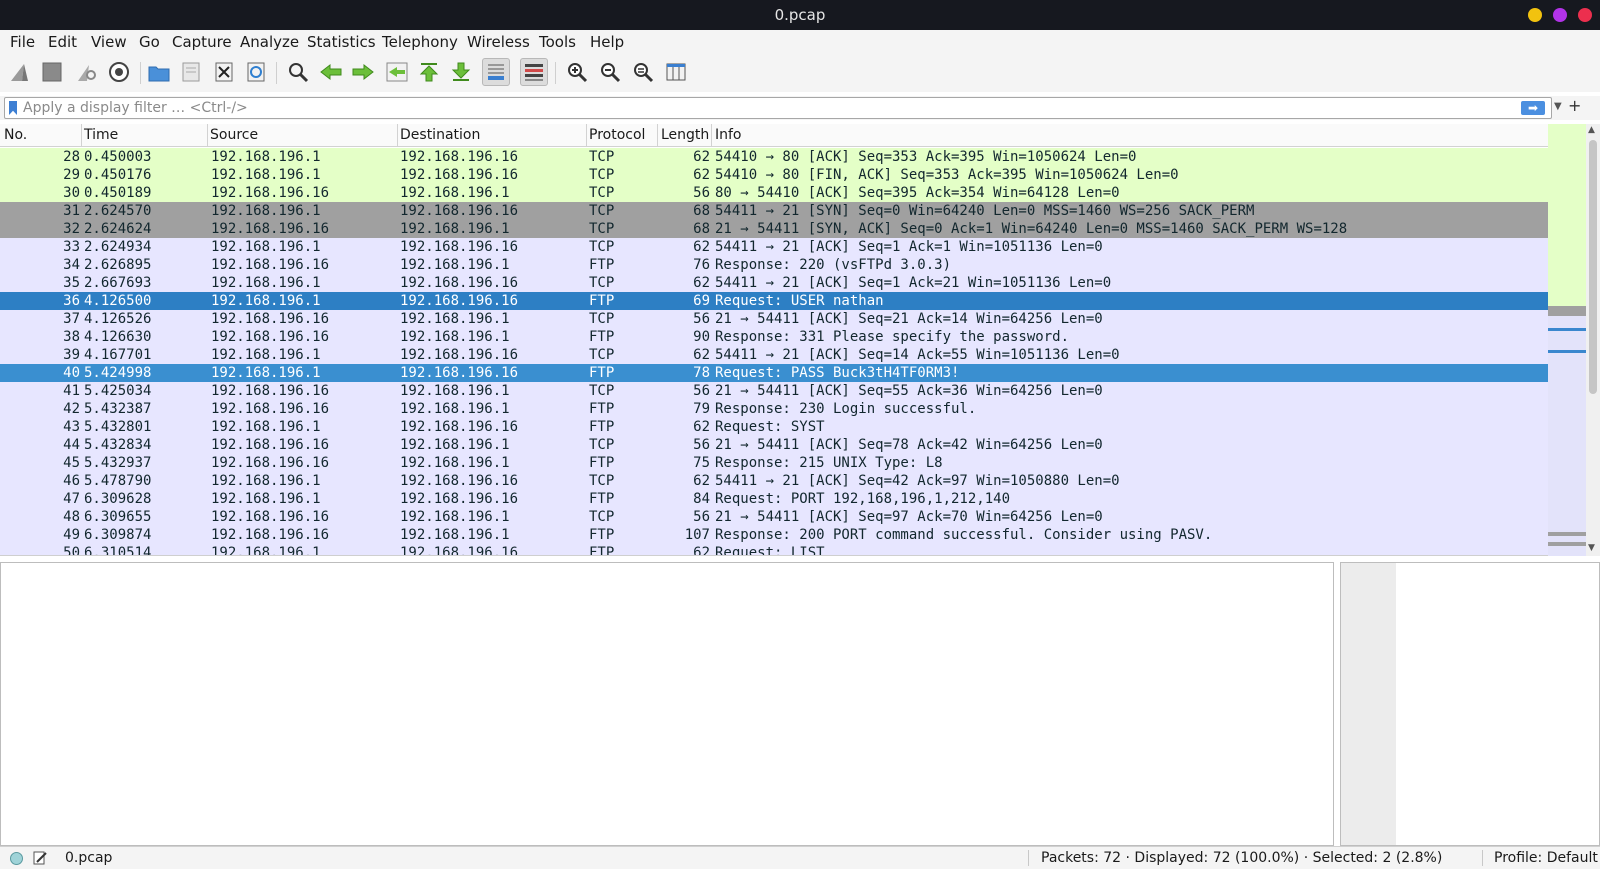  Describe the element at coordinates (341, 42) in the screenshot. I see `menu-statistics: Statistics` at that location.